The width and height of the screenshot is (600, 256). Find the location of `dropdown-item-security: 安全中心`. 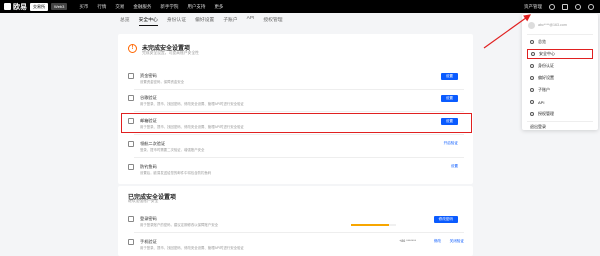

dropdown-item-security: 安全中心 is located at coordinates (560, 54).